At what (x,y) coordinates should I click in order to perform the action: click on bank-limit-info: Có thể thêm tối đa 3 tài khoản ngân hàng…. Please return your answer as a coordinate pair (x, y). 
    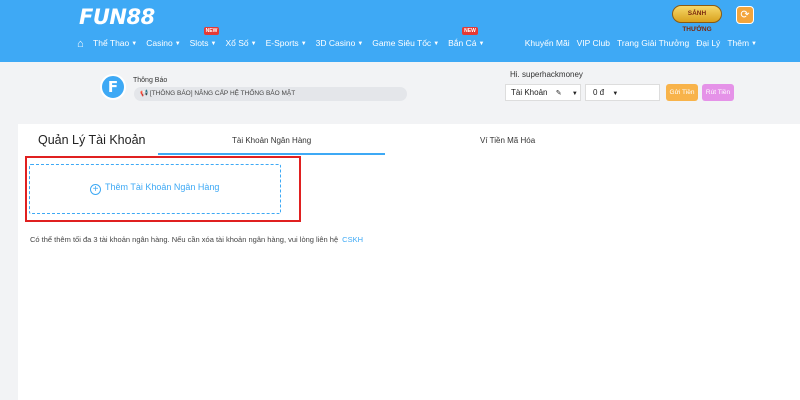
    Looking at the image, I should click on (196, 239).